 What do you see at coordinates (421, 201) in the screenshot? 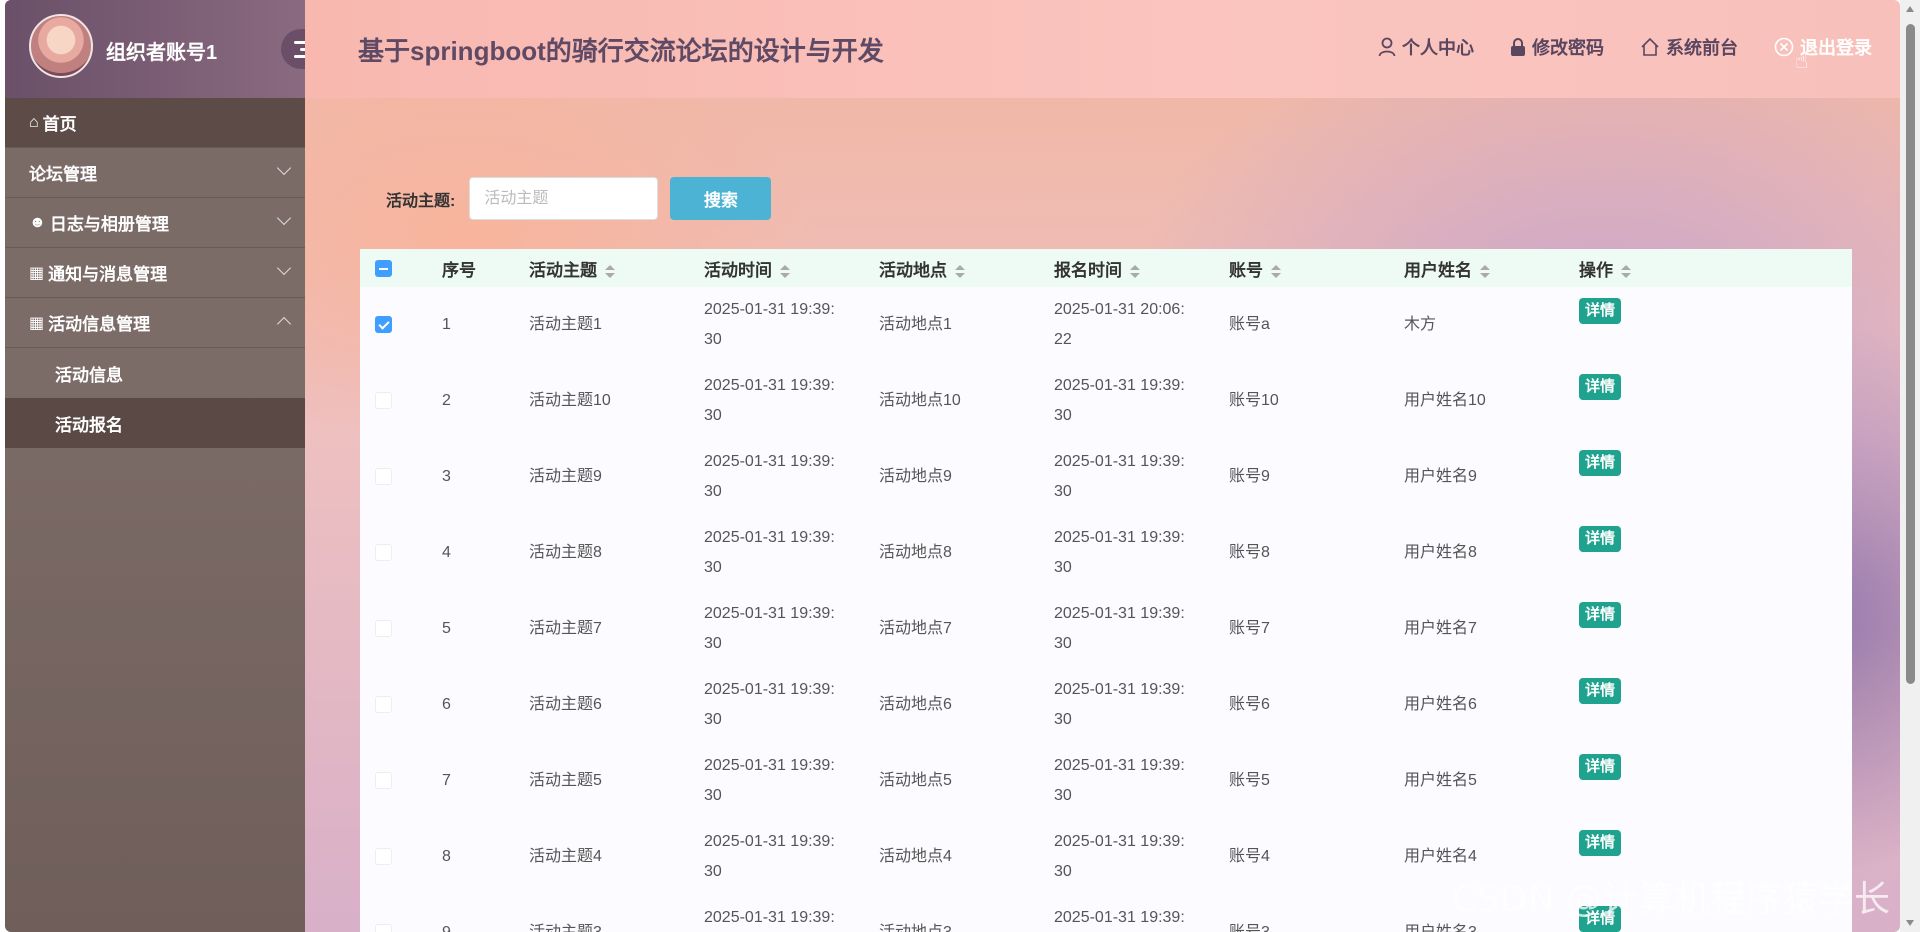
I see `search-label: 活动主题:` at bounding box center [421, 201].